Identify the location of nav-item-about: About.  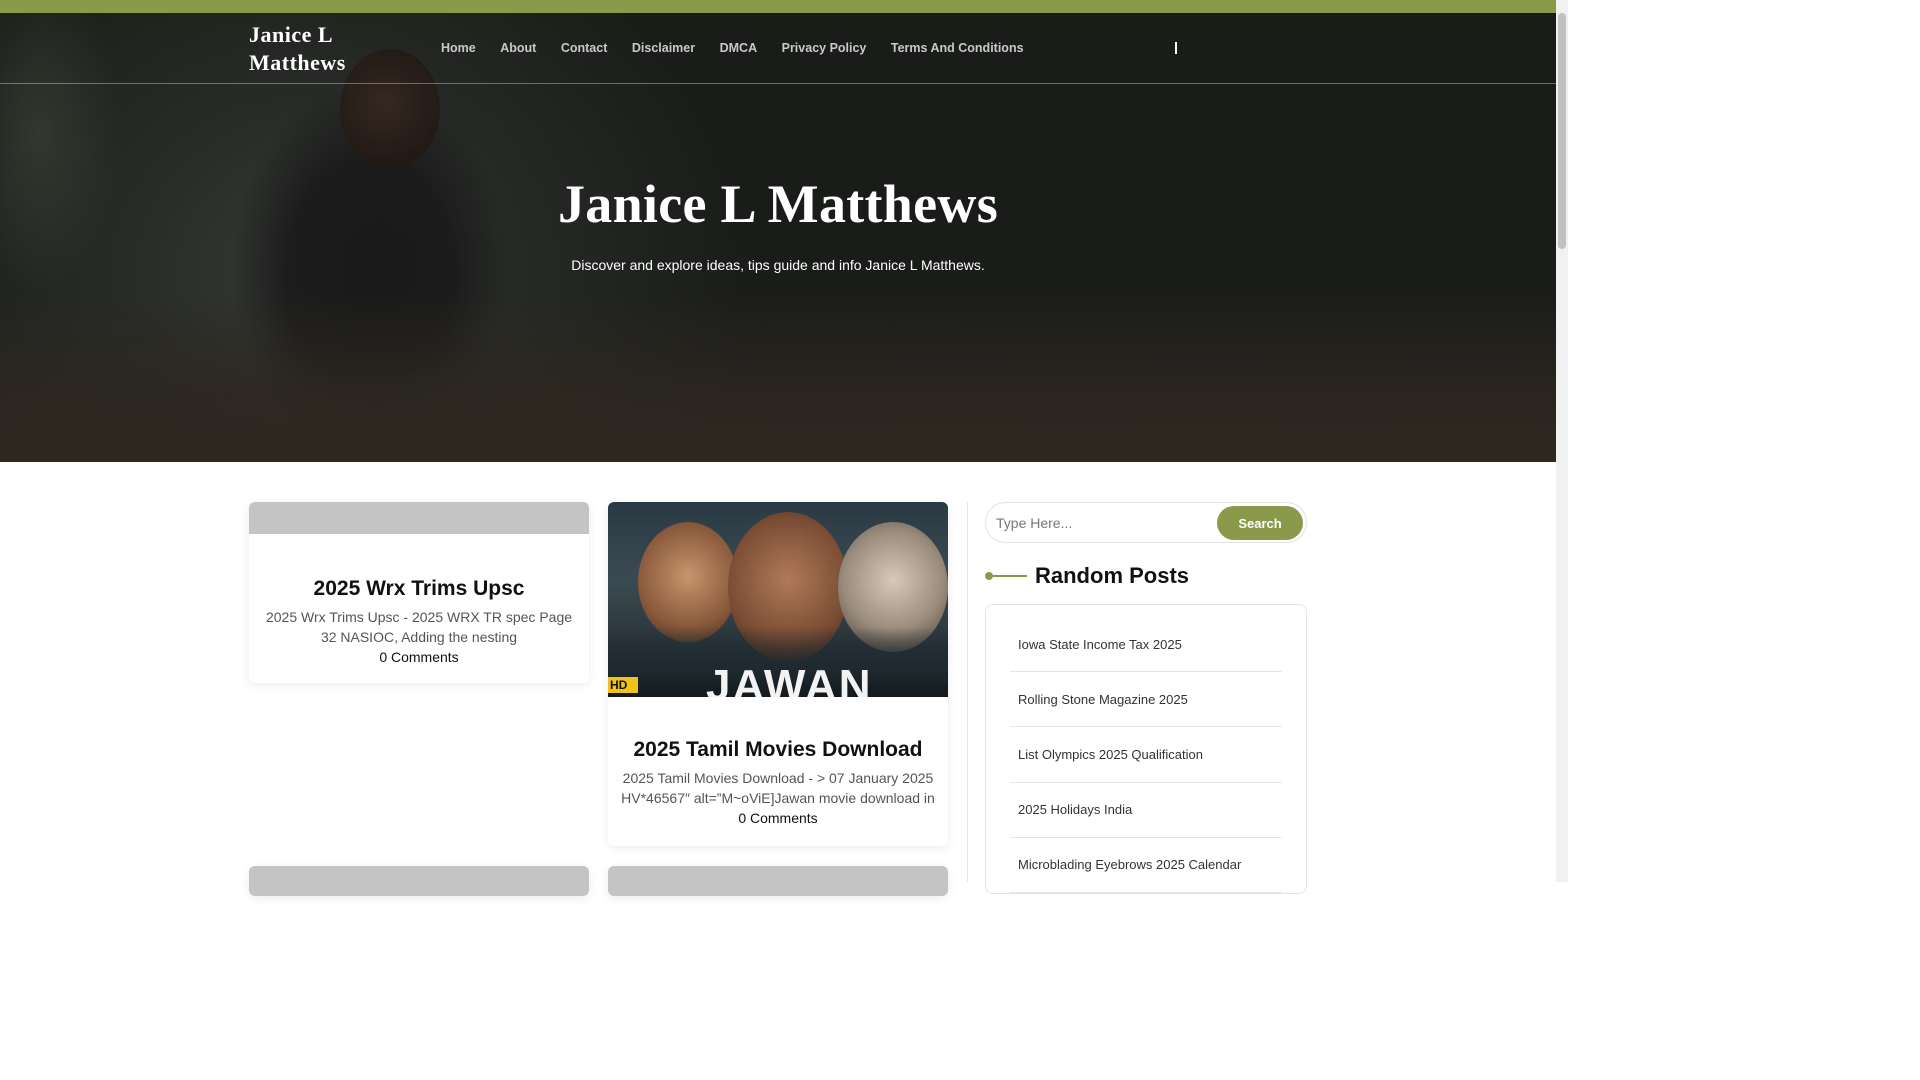
(518, 48).